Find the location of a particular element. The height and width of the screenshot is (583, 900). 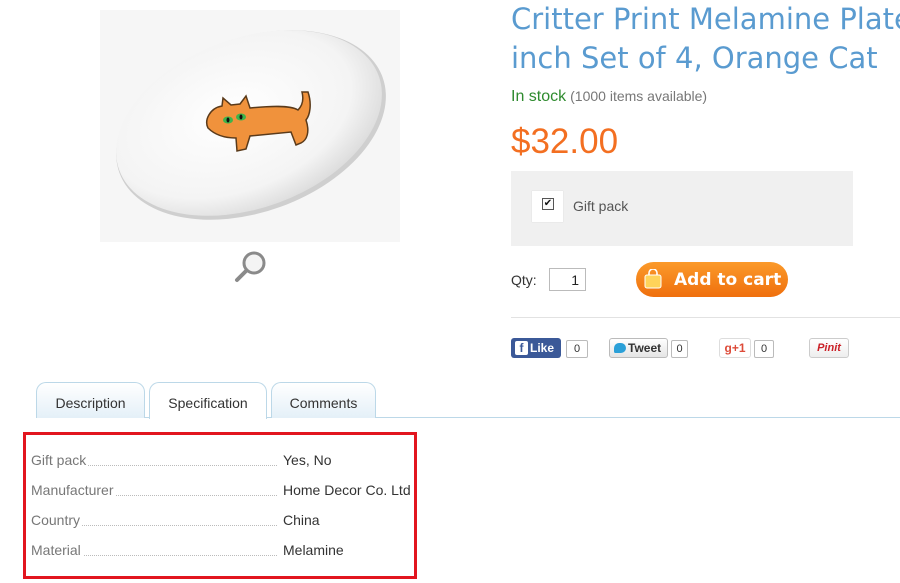

add-to-cart-button: Add to cart is located at coordinates (712, 279).